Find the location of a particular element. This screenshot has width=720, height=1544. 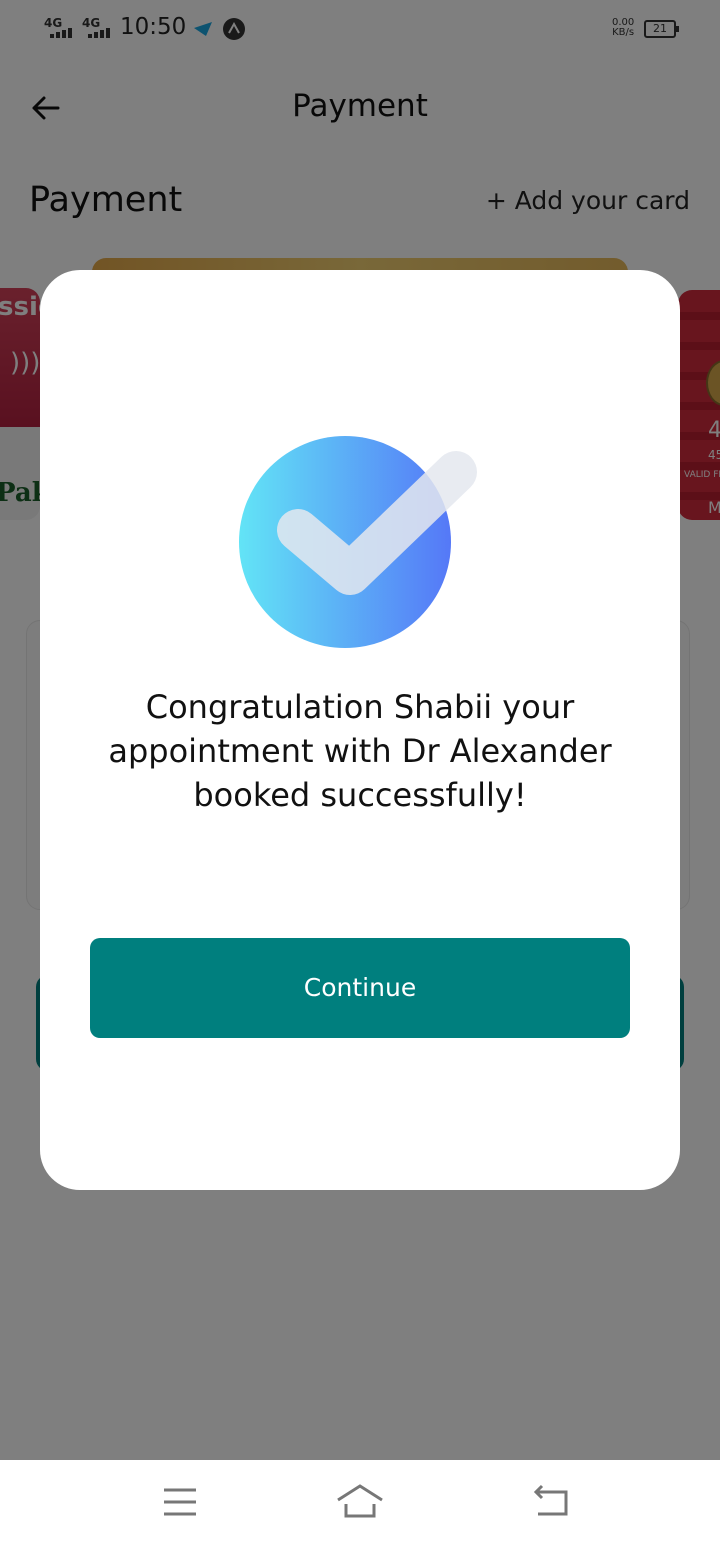

menu-icon is located at coordinates (180, 1502).